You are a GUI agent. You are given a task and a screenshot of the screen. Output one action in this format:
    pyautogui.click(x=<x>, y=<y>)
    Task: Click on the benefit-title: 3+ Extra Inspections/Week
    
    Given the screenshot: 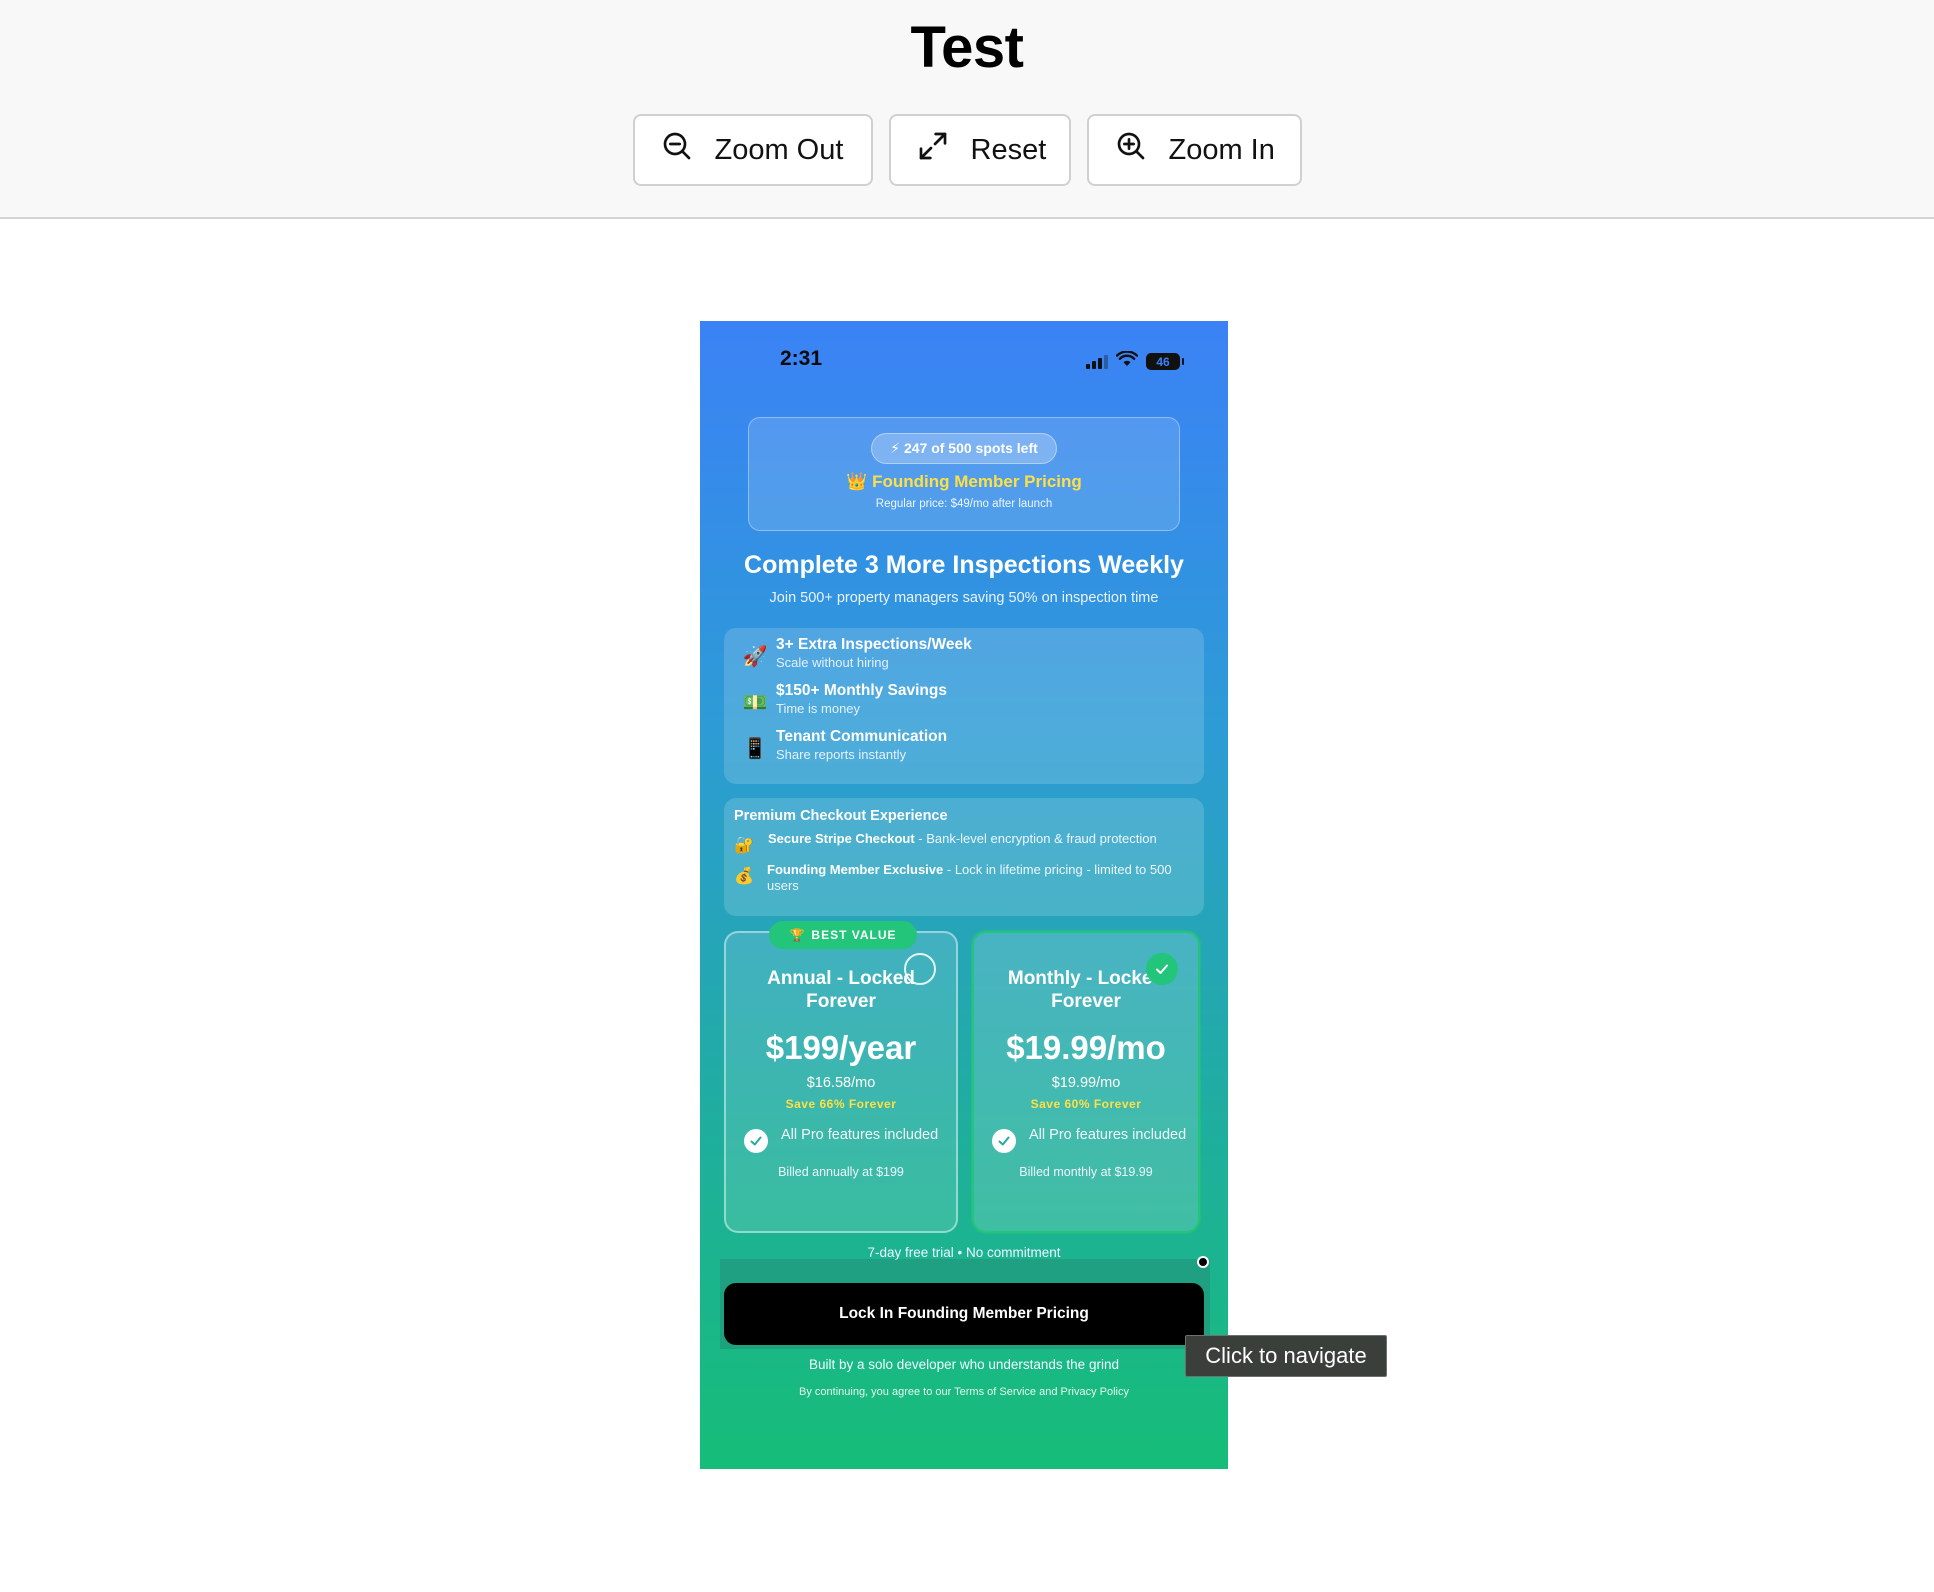 What is the action you would take?
    pyautogui.click(x=874, y=644)
    